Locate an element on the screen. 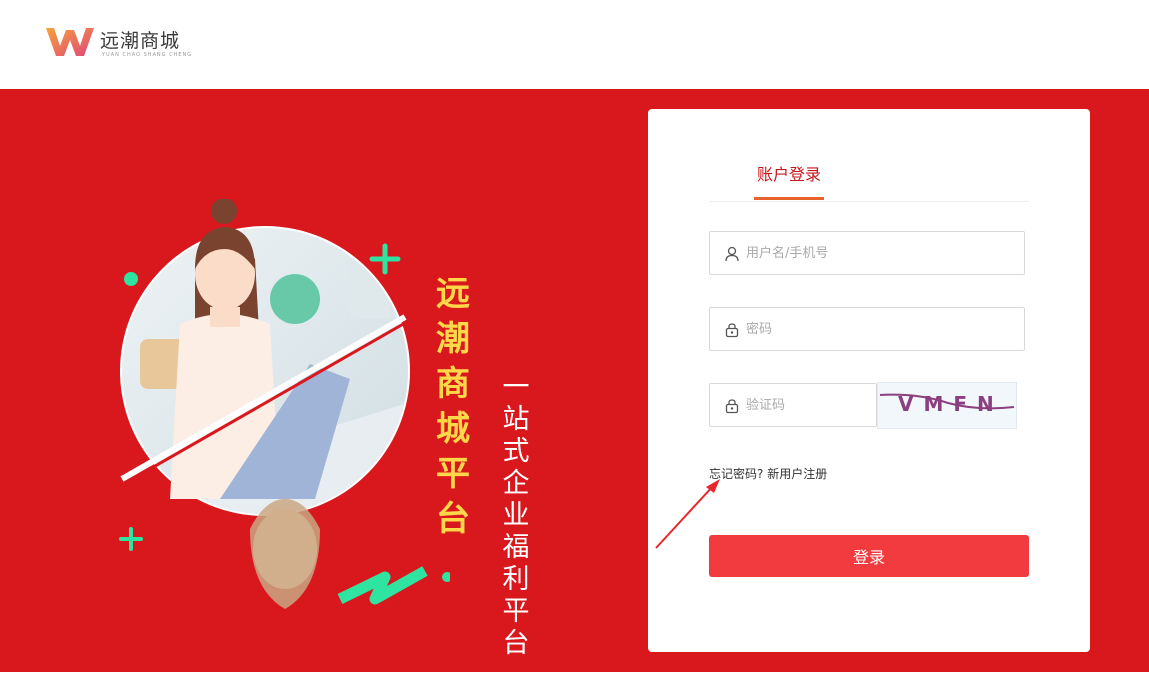 The image size is (1149, 676). banner-title-char: 台 is located at coordinates (453, 519).